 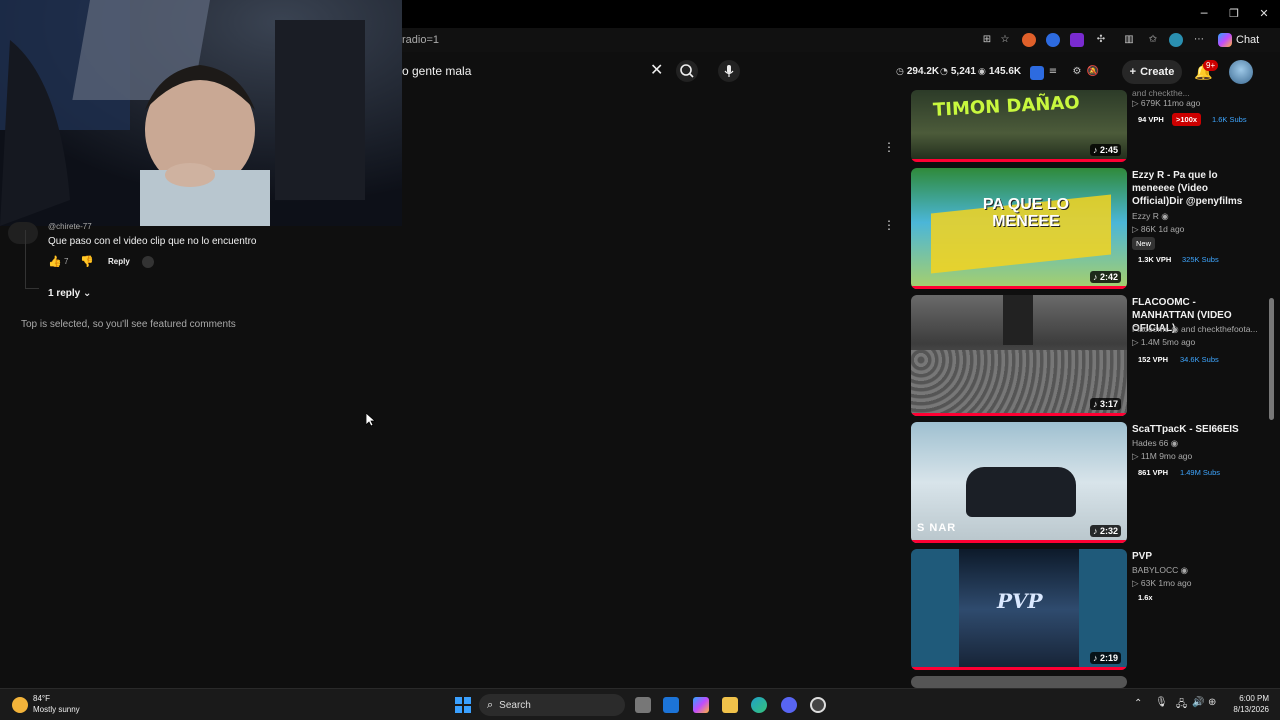 I want to click on file-explorer-icon, so click(x=730, y=705).